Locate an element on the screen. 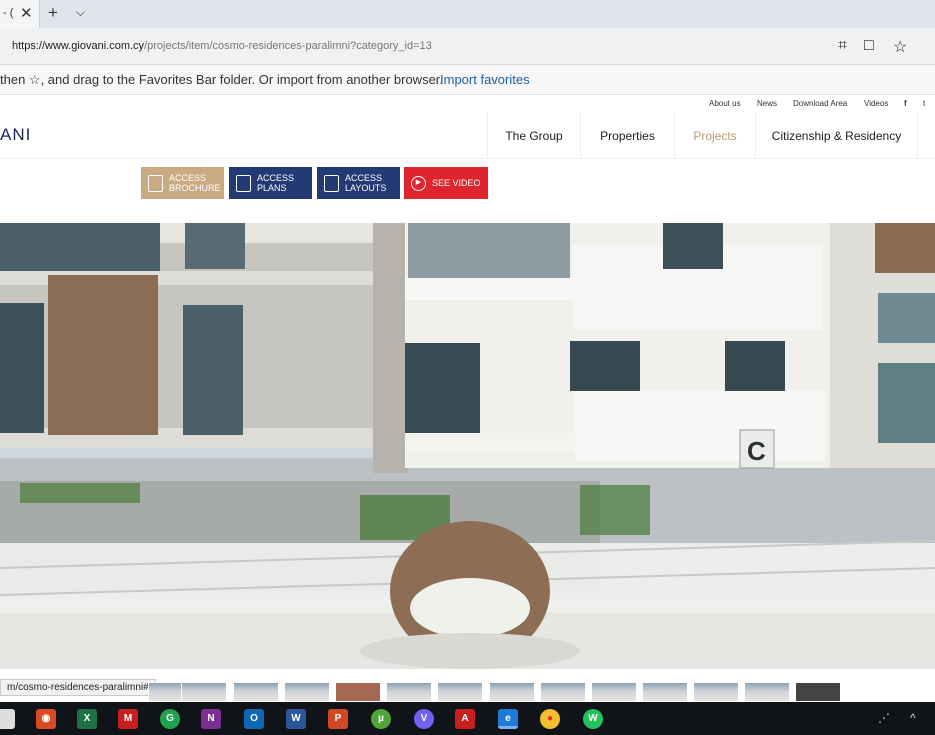 The image size is (935, 735). access-layouts-button: ACCESS LAYOUTS is located at coordinates (358, 183).